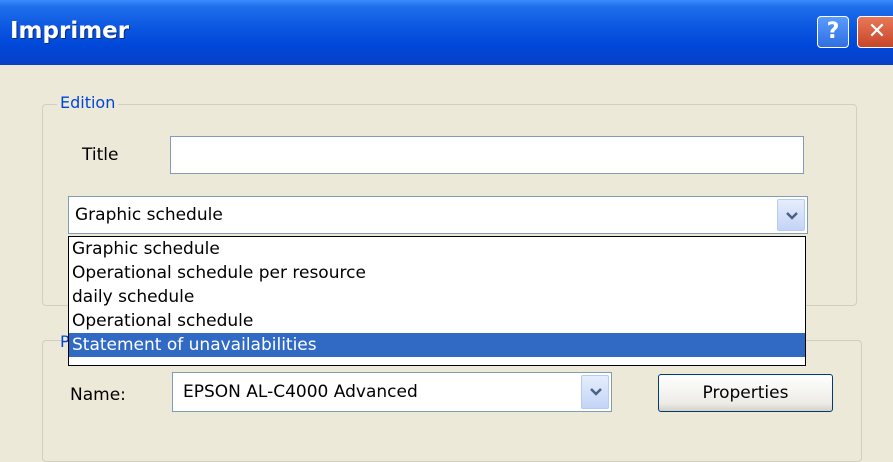 This screenshot has height=462, width=893. What do you see at coordinates (745, 393) in the screenshot?
I see `properties-button: Properties` at bounding box center [745, 393].